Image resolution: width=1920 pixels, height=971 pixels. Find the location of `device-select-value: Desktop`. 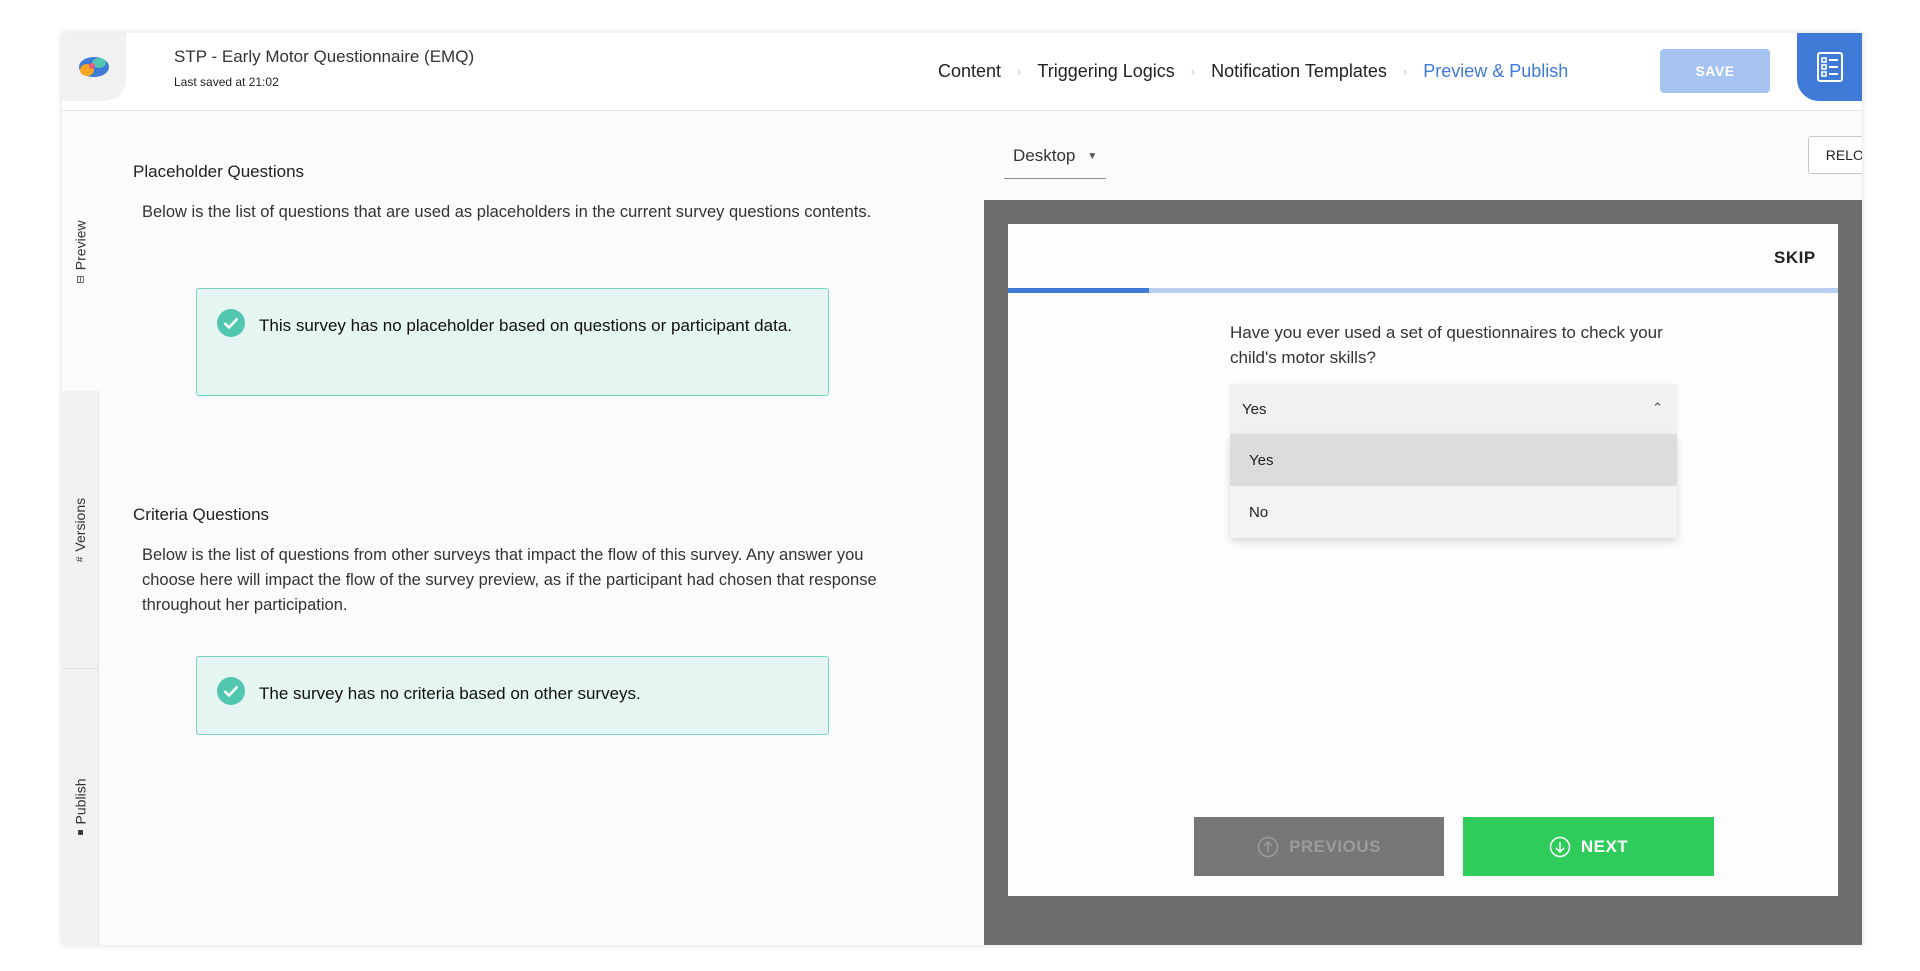

device-select-value: Desktop is located at coordinates (1044, 155).